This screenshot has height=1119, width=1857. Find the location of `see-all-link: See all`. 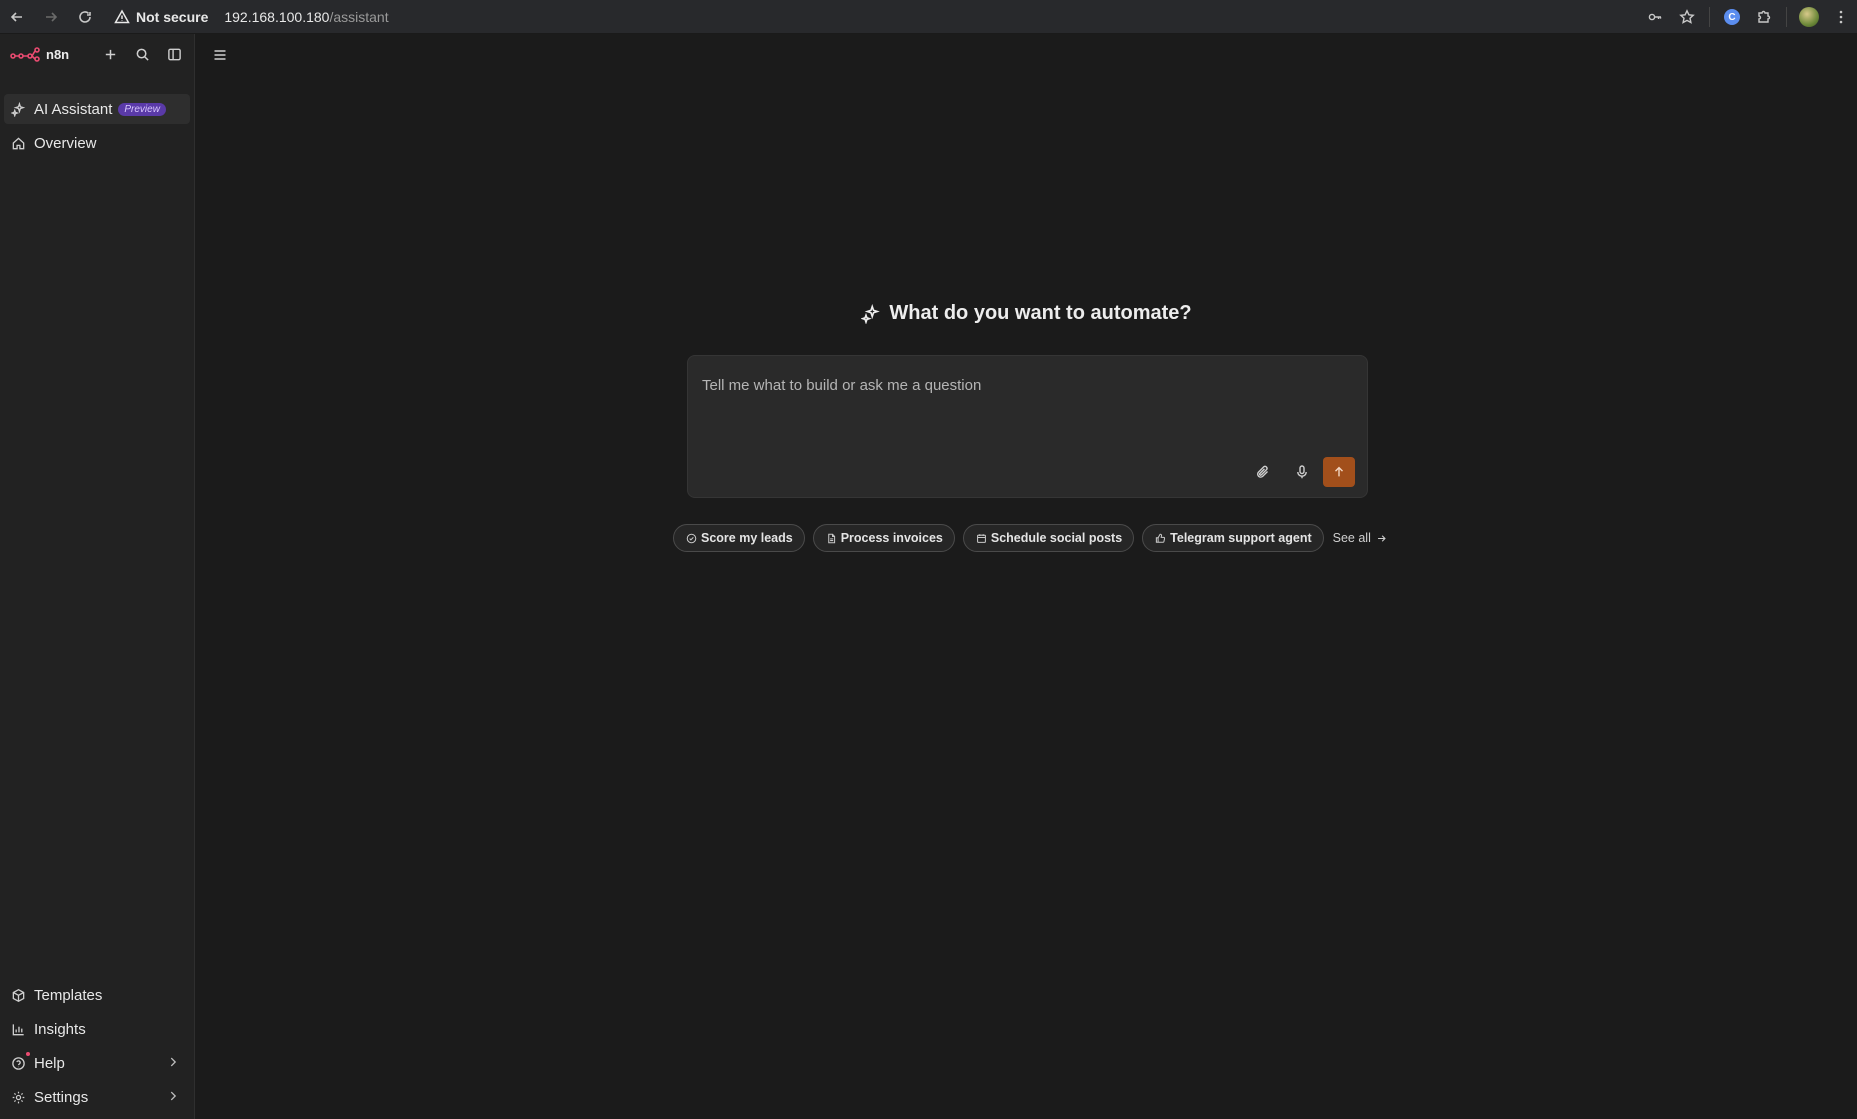

see-all-link: See all is located at coordinates (1360, 538).